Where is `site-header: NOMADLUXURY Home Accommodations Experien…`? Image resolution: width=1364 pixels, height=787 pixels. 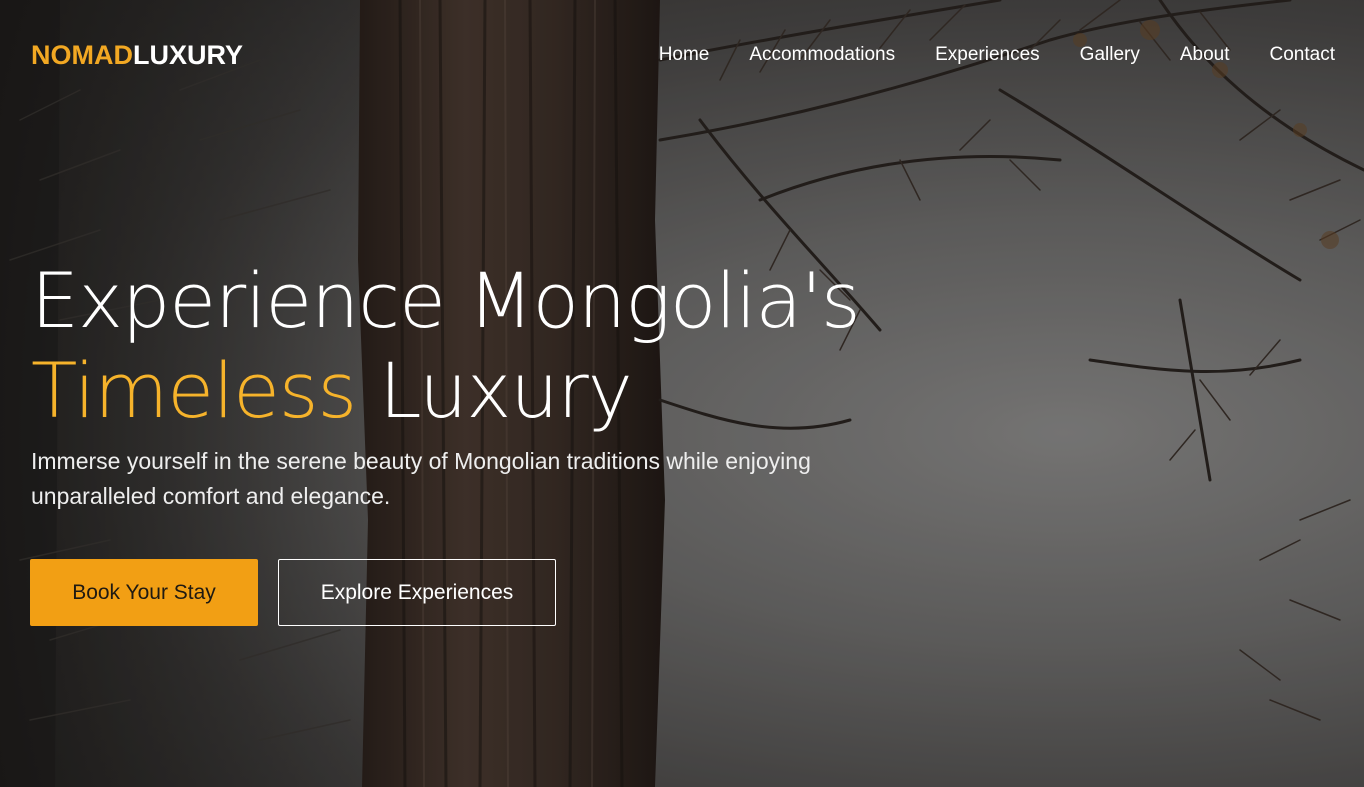 site-header: NOMADLUXURY Home Accommodations Experien… is located at coordinates (682, 55).